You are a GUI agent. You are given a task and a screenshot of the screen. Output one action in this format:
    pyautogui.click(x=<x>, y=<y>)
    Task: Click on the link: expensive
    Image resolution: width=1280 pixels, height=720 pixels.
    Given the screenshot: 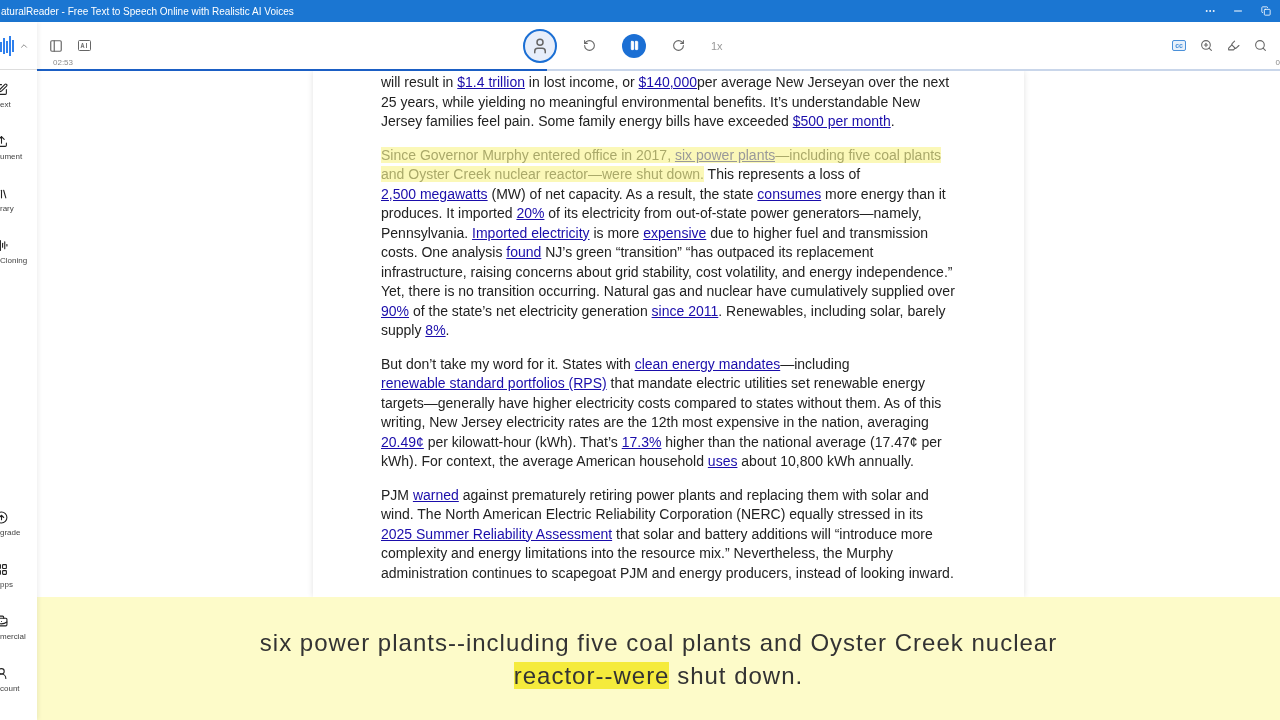 What is the action you would take?
    pyautogui.click(x=675, y=232)
    